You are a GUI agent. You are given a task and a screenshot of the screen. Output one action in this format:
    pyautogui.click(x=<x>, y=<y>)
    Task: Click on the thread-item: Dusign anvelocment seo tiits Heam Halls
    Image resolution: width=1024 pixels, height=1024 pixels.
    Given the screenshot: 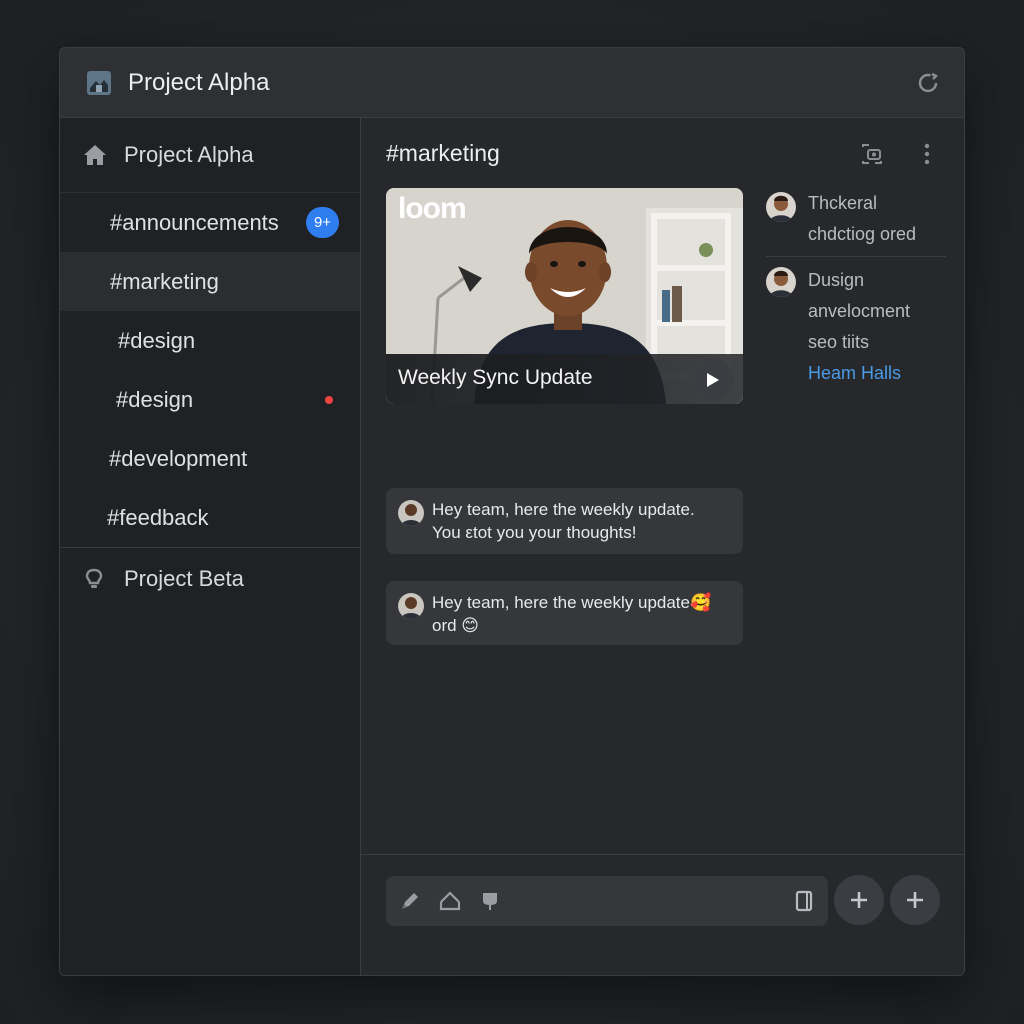 What is the action you would take?
    pyautogui.click(x=856, y=327)
    